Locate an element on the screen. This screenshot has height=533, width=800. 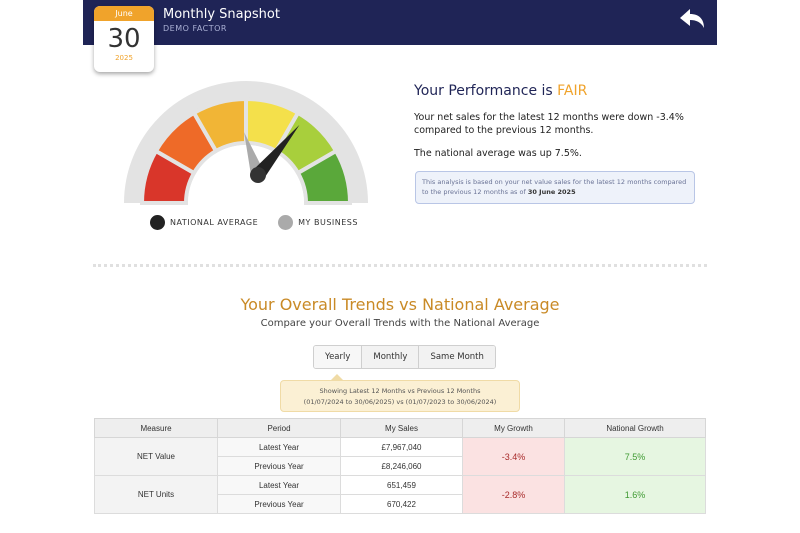
national-average-dot is located at coordinates (157, 222).